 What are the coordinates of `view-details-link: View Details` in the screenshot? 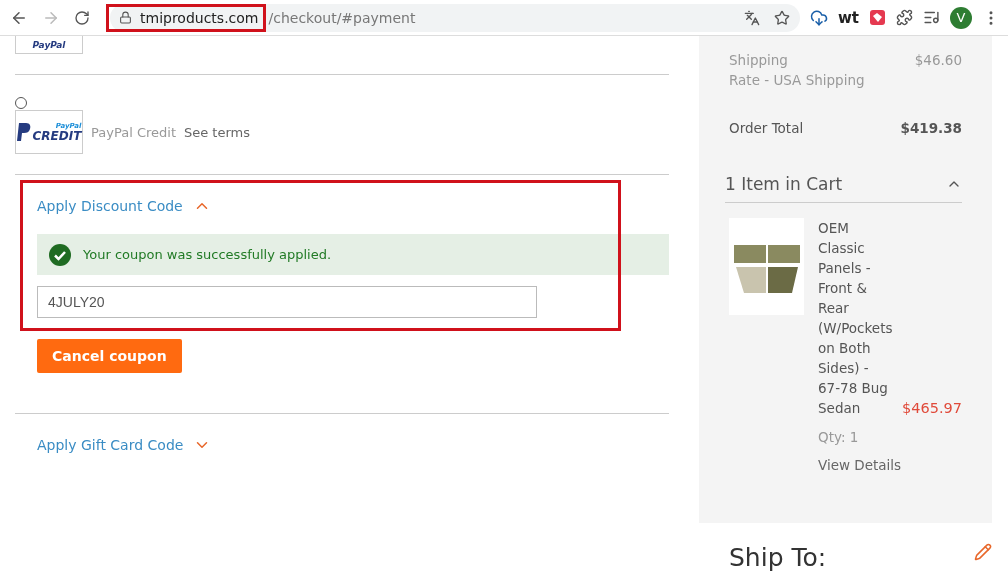 It's located at (890, 465).